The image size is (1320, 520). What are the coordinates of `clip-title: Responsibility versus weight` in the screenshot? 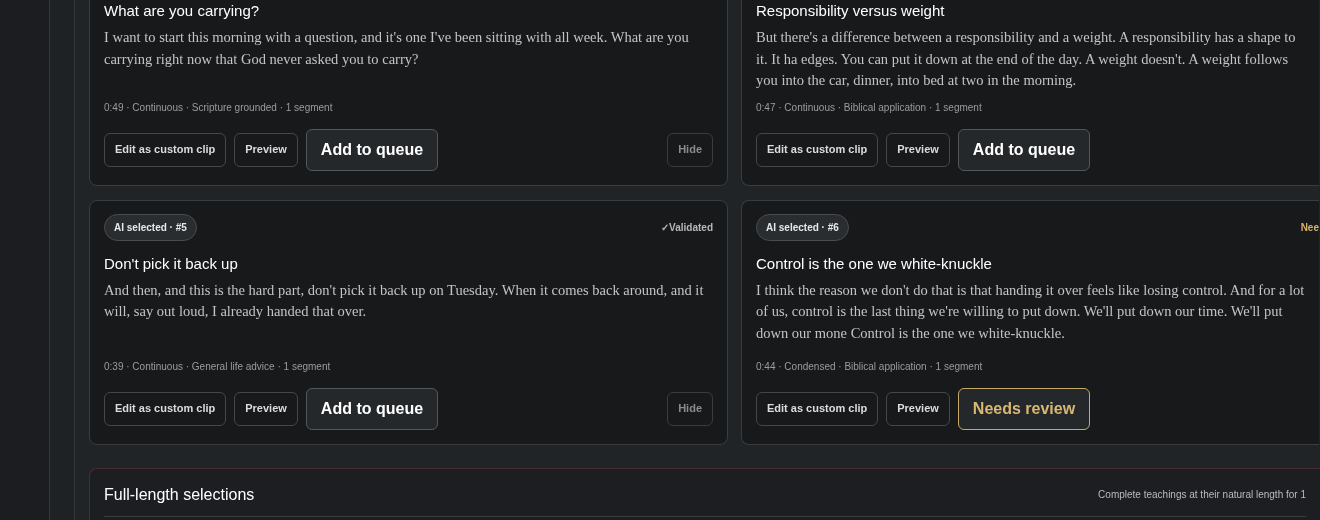 It's located at (851, 11).